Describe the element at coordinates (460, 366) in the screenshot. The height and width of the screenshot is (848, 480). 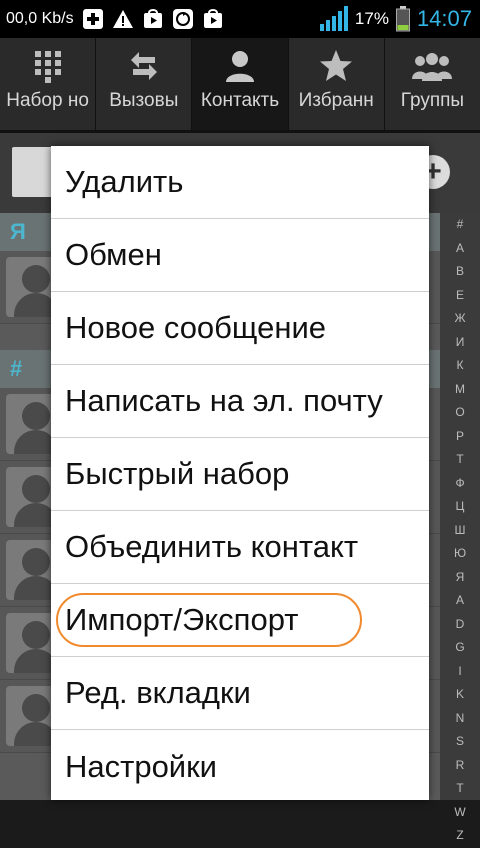
I see `index-letter: К` at that location.